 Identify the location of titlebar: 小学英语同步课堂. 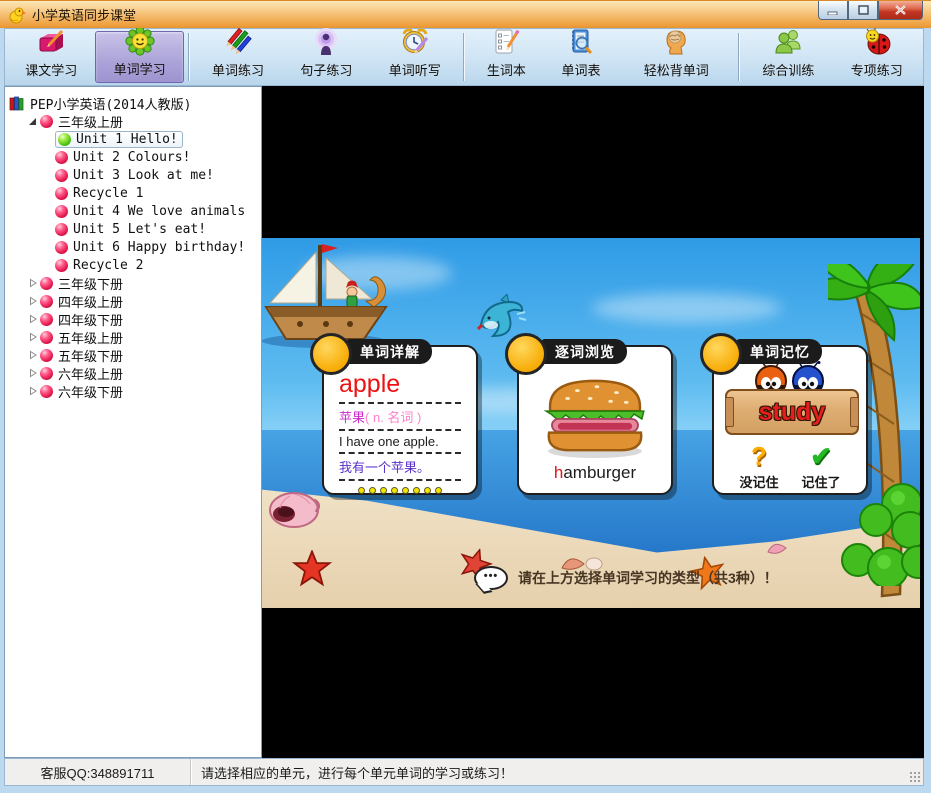
(465, 14).